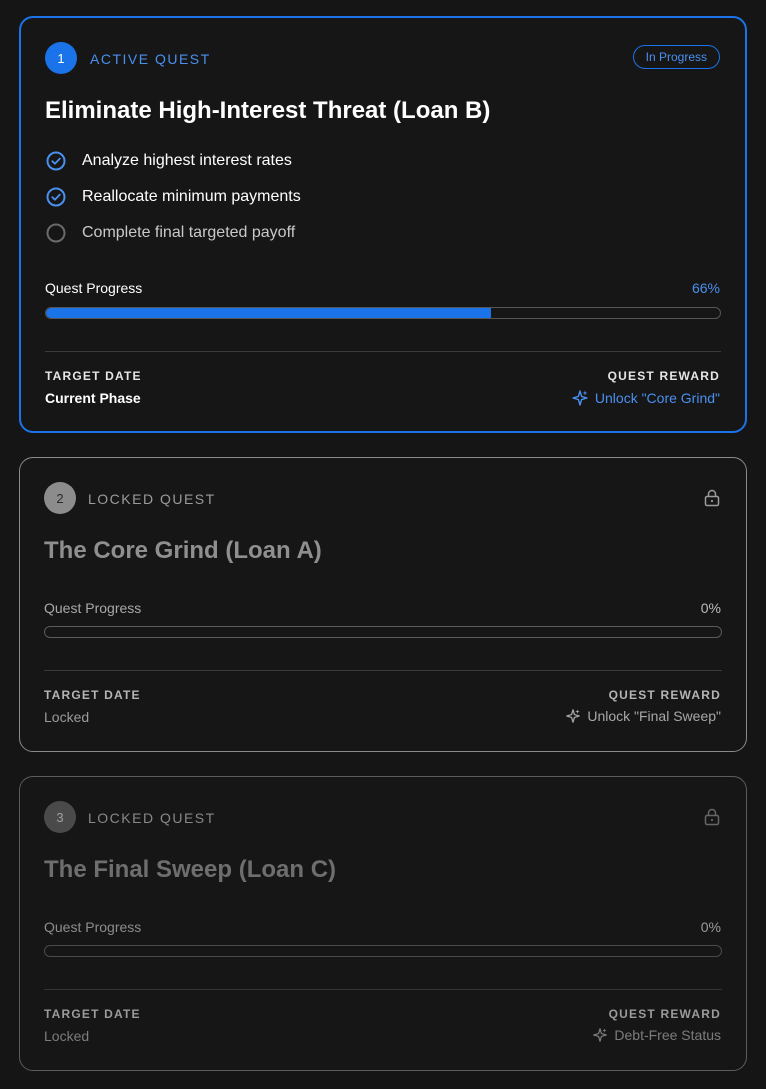 Image resolution: width=766 pixels, height=1089 pixels. What do you see at coordinates (187, 160) in the screenshot?
I see `task-label: Analyze highest interest rates` at bounding box center [187, 160].